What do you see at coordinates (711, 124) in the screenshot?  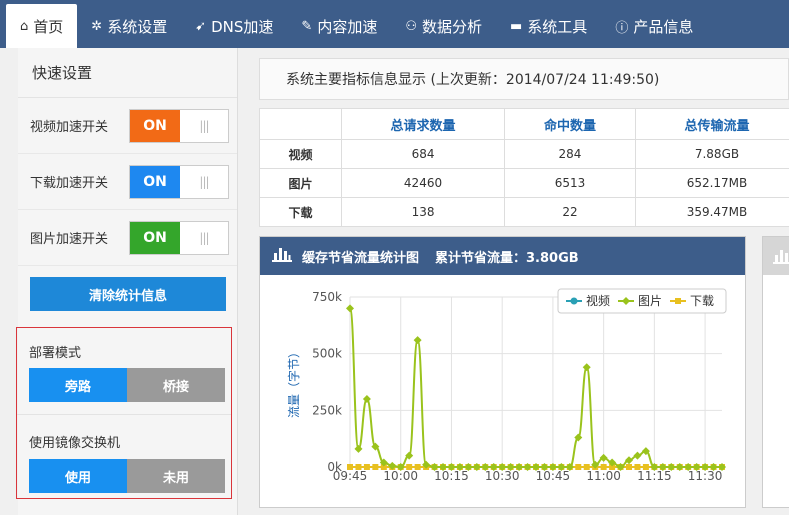 I see `table-header-cell: 总传输流量` at bounding box center [711, 124].